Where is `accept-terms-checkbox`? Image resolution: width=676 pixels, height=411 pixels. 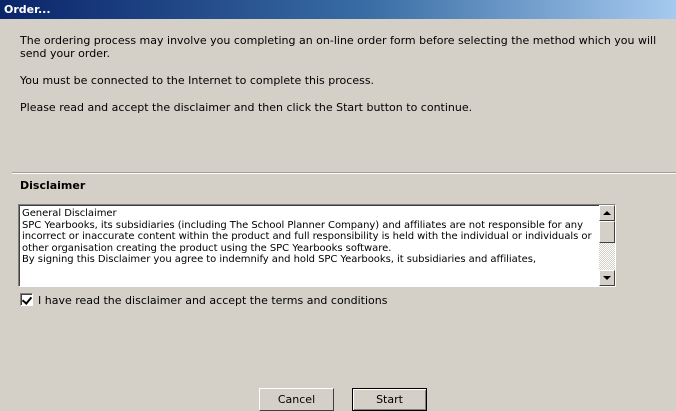 accept-terms-checkbox is located at coordinates (26, 299).